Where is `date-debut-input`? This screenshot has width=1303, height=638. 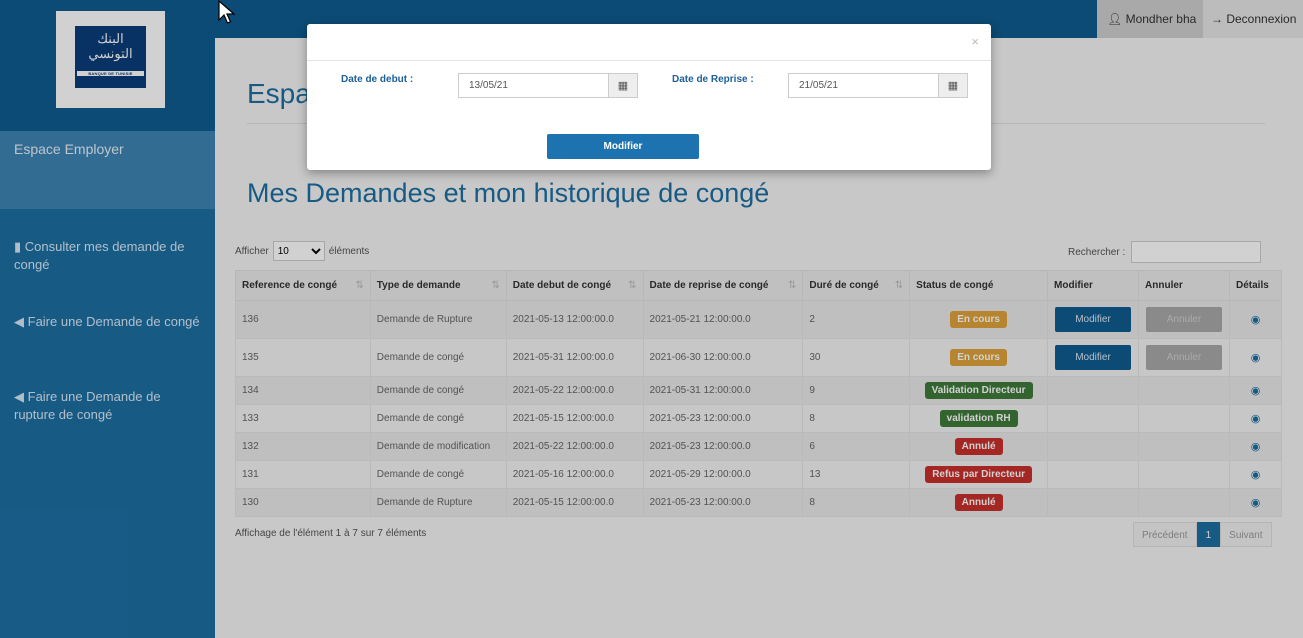 date-debut-input is located at coordinates (533, 85).